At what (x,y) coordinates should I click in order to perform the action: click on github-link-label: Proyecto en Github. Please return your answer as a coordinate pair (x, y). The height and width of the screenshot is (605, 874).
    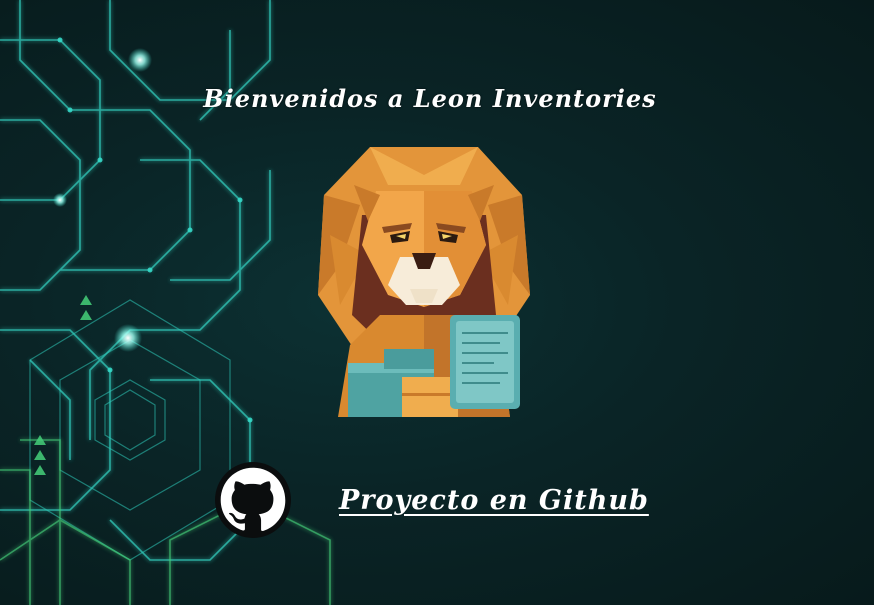
    Looking at the image, I should click on (494, 500).